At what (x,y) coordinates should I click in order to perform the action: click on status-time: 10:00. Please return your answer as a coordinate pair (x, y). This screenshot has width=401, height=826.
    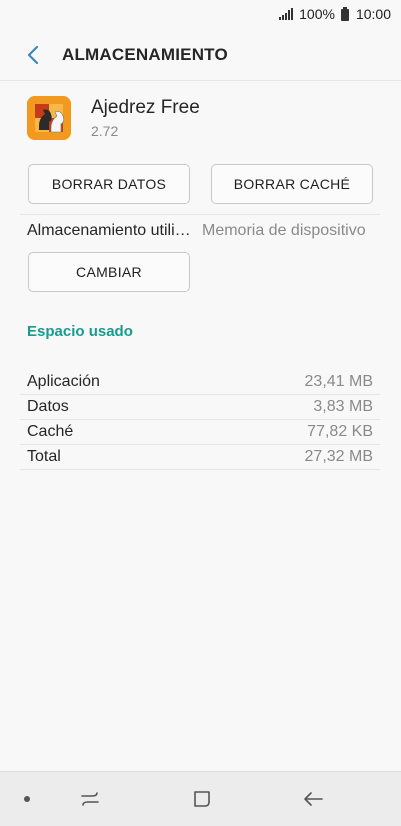
    Looking at the image, I should click on (373, 14).